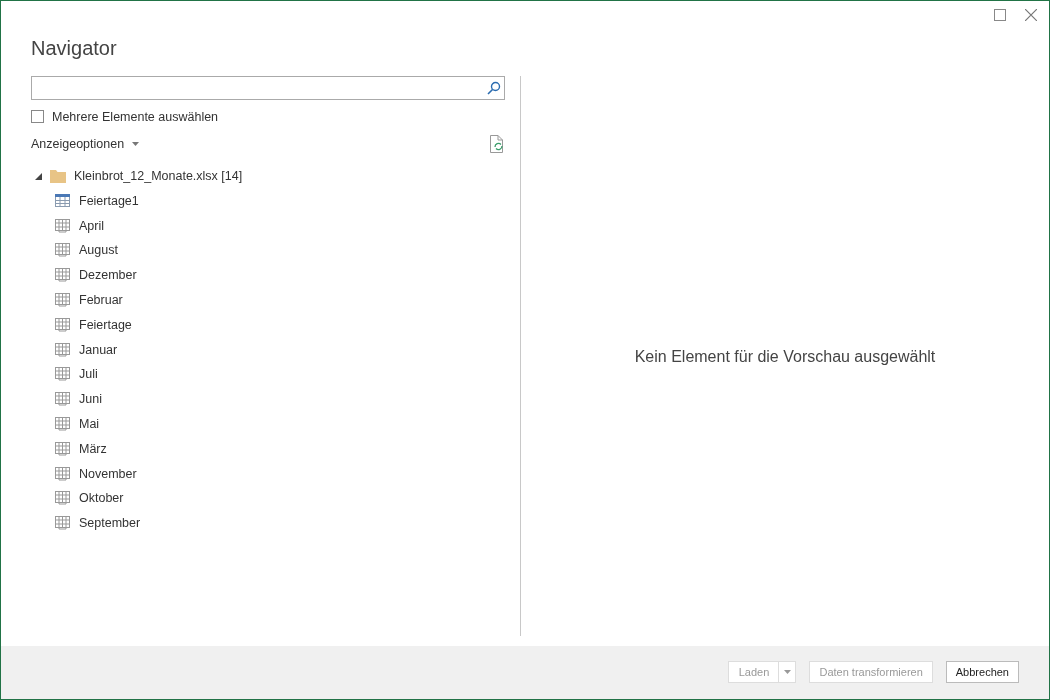  What do you see at coordinates (74, 47) in the screenshot?
I see `window-title: Navigator` at bounding box center [74, 47].